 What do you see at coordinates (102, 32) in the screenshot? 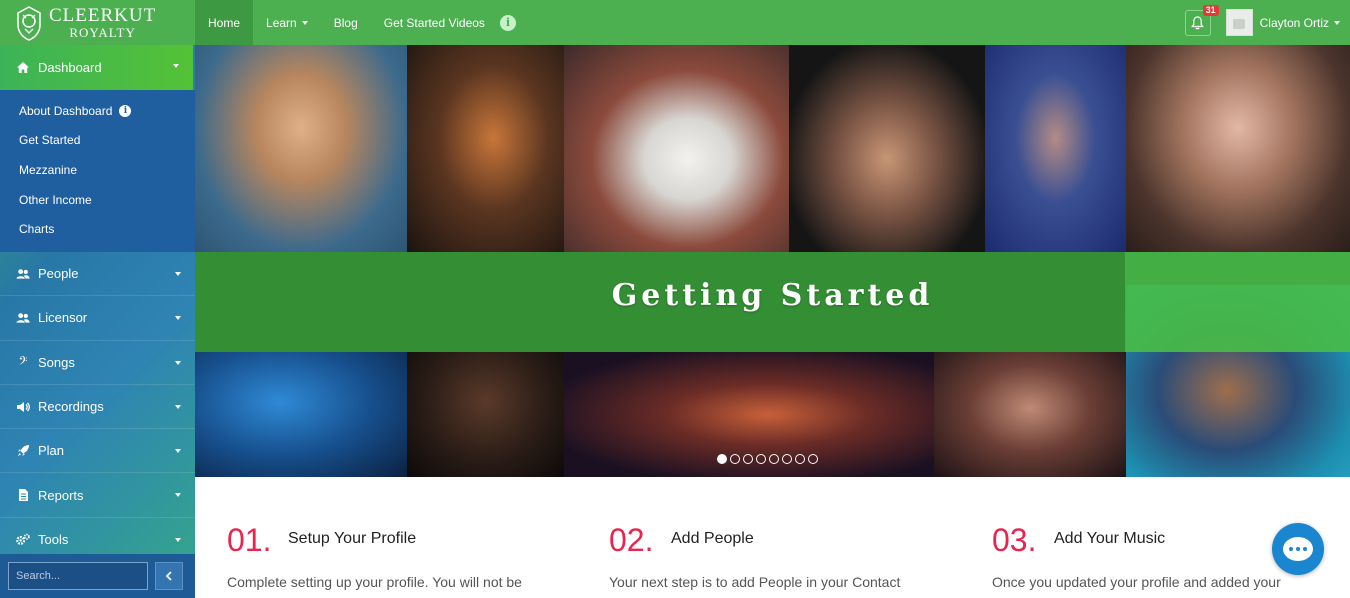
I see `brand-line2: ROYALTY` at bounding box center [102, 32].